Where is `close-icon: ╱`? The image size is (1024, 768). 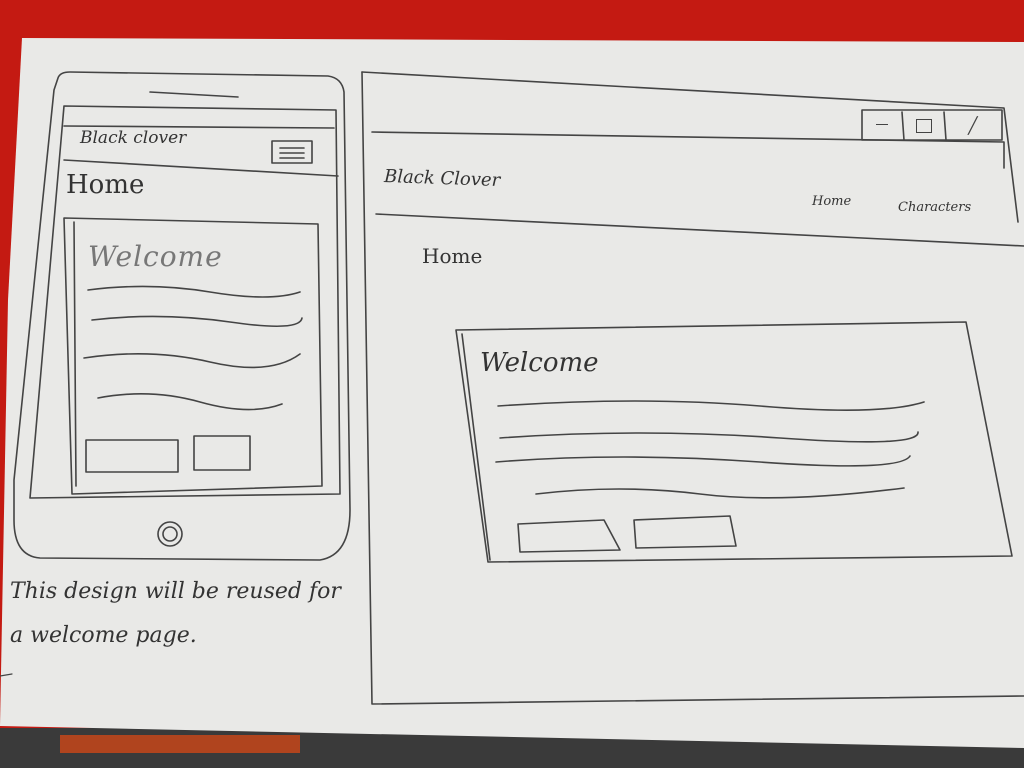
close-icon: ╱ is located at coordinates (973, 125).